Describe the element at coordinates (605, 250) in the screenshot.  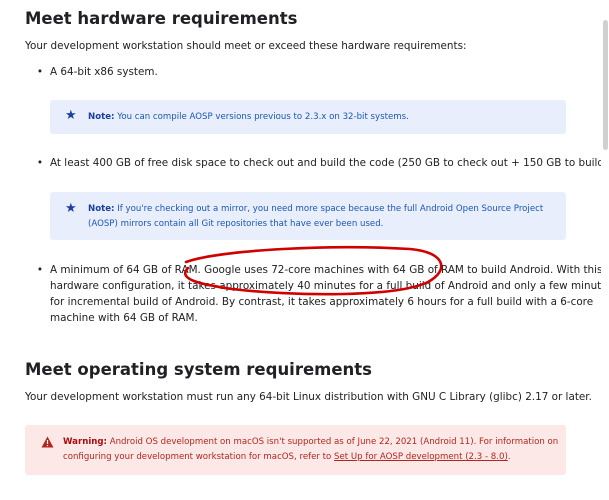
I see `scrollbar` at that location.